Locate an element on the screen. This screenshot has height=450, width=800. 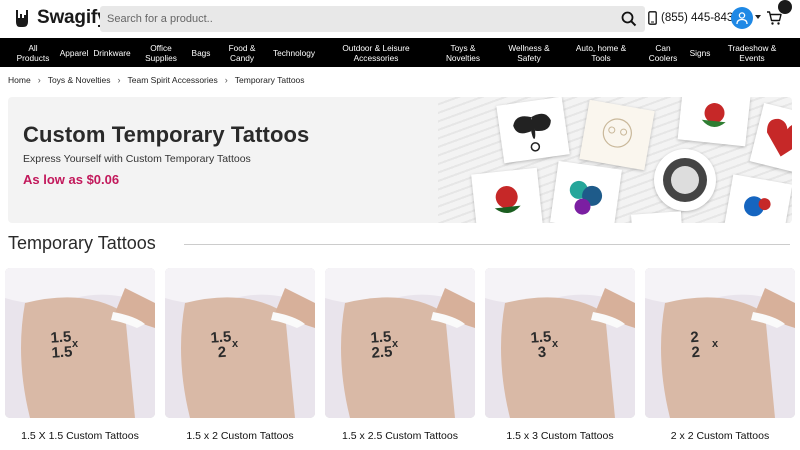
nav-label: Bags is located at coordinates (201, 52).